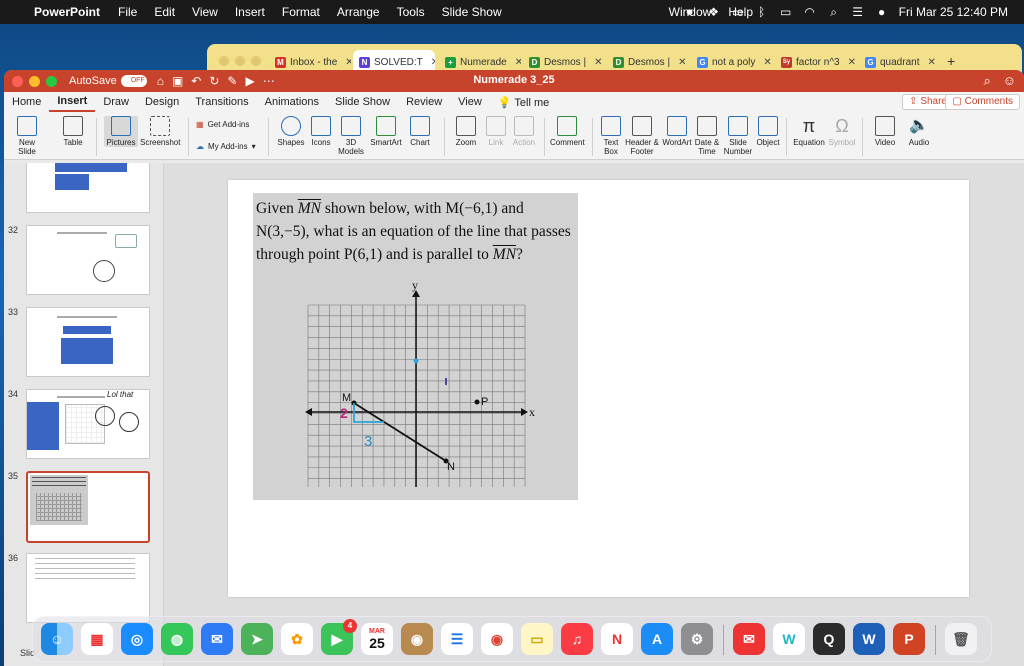 Image resolution: width=1024 pixels, height=666 pixels. What do you see at coordinates (417, 639) in the screenshot?
I see `contacts-icon: ◉` at bounding box center [417, 639].